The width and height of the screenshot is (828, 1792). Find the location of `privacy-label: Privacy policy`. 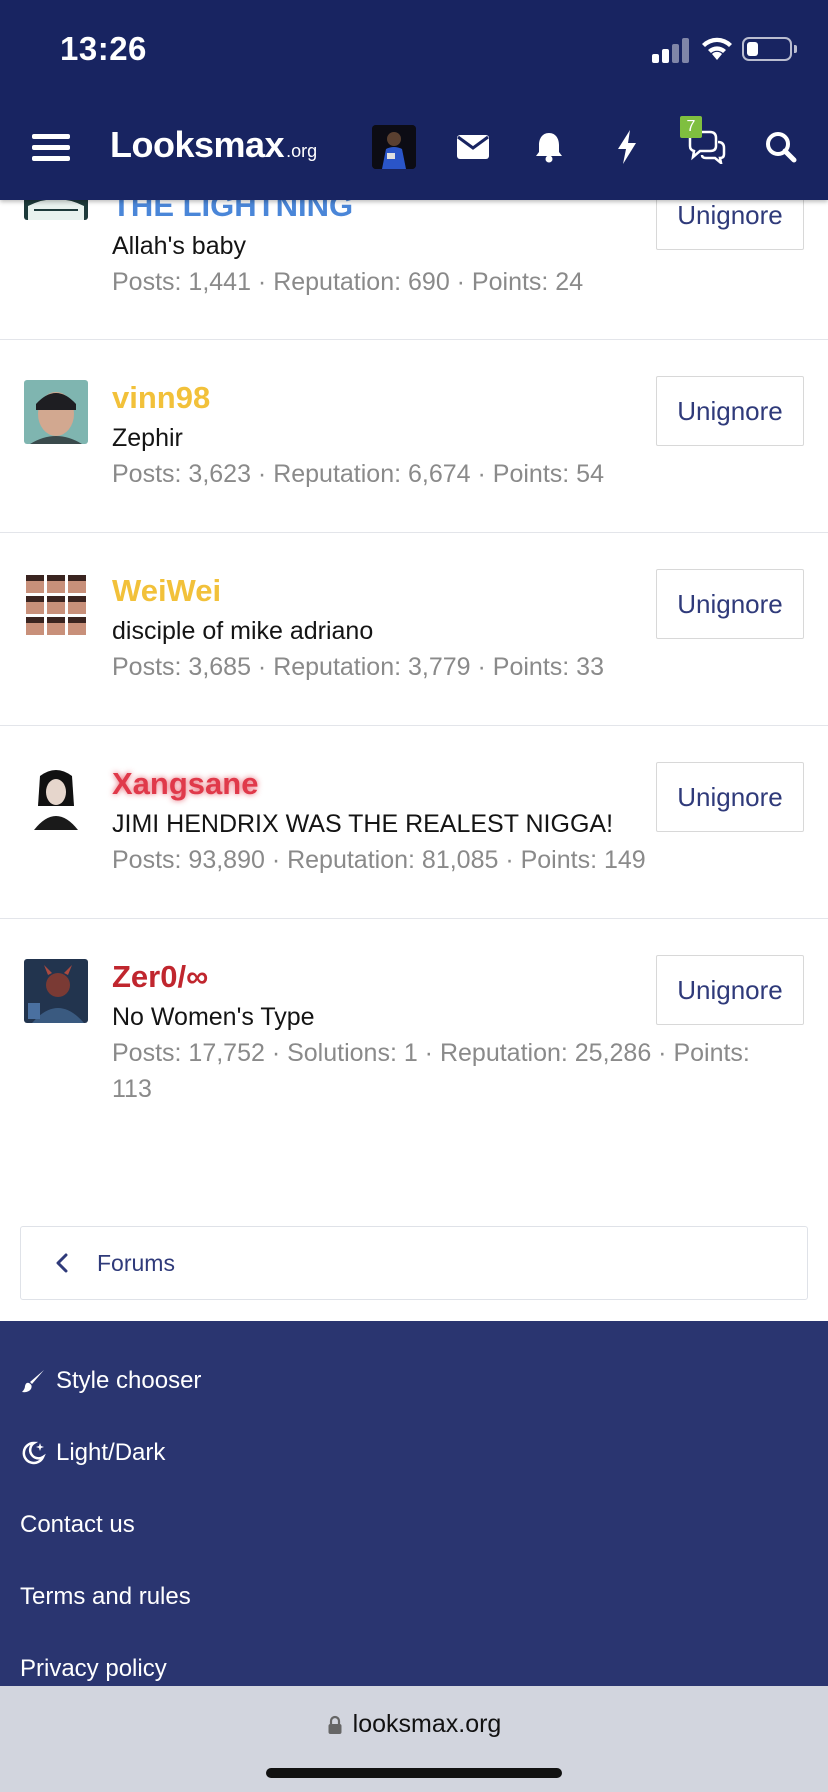

privacy-label: Privacy policy is located at coordinates (93, 1668).